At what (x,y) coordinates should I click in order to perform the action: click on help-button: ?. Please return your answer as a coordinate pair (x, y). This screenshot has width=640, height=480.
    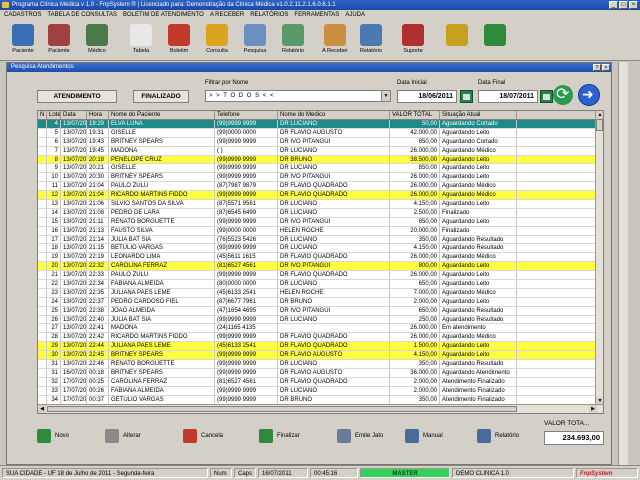
    Looking at the image, I should click on (597, 67).